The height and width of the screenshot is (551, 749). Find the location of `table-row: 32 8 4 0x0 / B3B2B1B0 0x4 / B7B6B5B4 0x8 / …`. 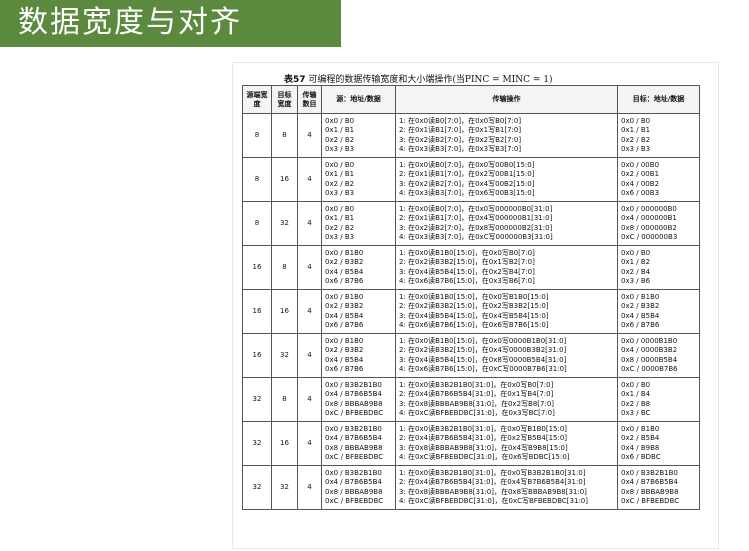

table-row: 32 8 4 0x0 / B3B2B1B0 0x4 / B7B6B5B4 0x8 / … is located at coordinates (471, 399).